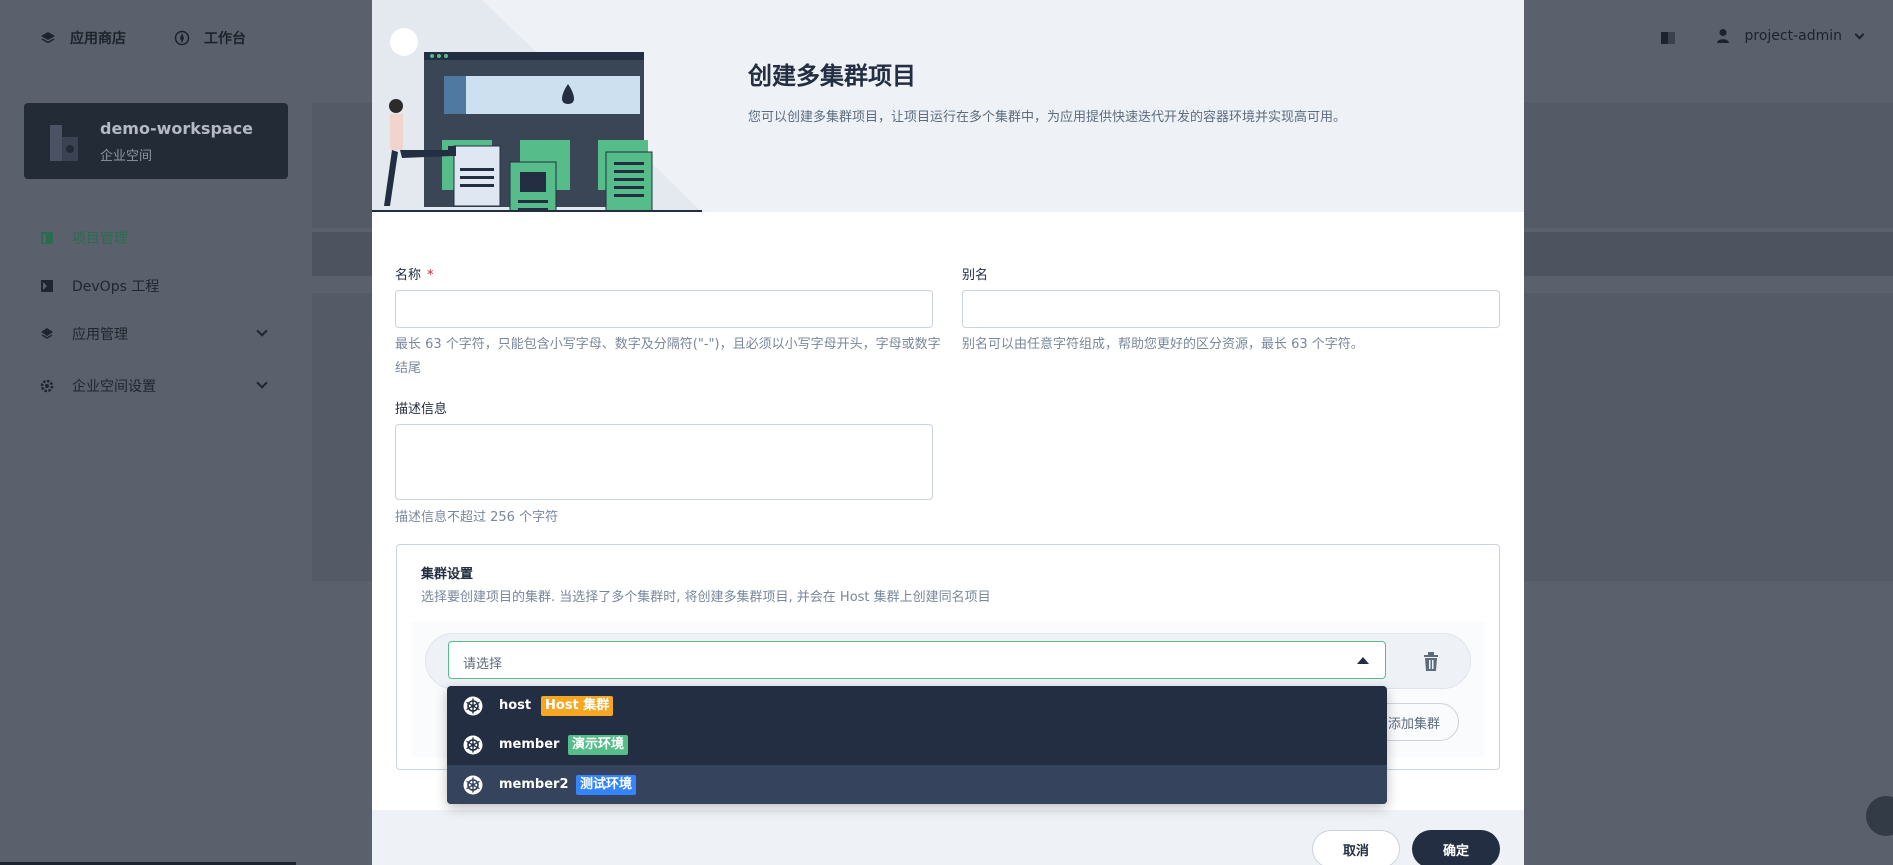 The height and width of the screenshot is (865, 1893). What do you see at coordinates (430, 275) in the screenshot?
I see `required-mark: *` at bounding box center [430, 275].